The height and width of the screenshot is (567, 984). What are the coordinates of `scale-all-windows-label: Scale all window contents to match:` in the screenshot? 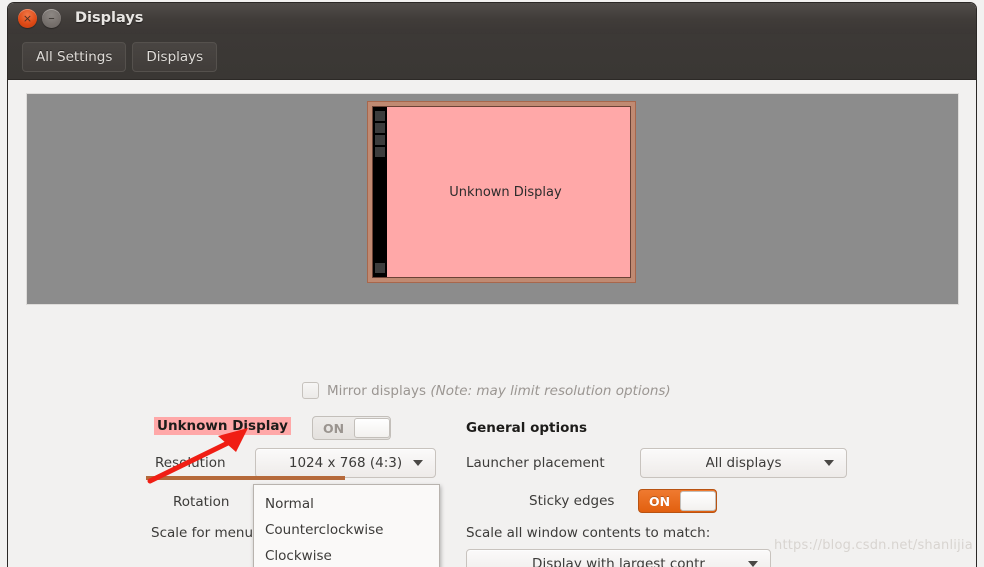 It's located at (588, 533).